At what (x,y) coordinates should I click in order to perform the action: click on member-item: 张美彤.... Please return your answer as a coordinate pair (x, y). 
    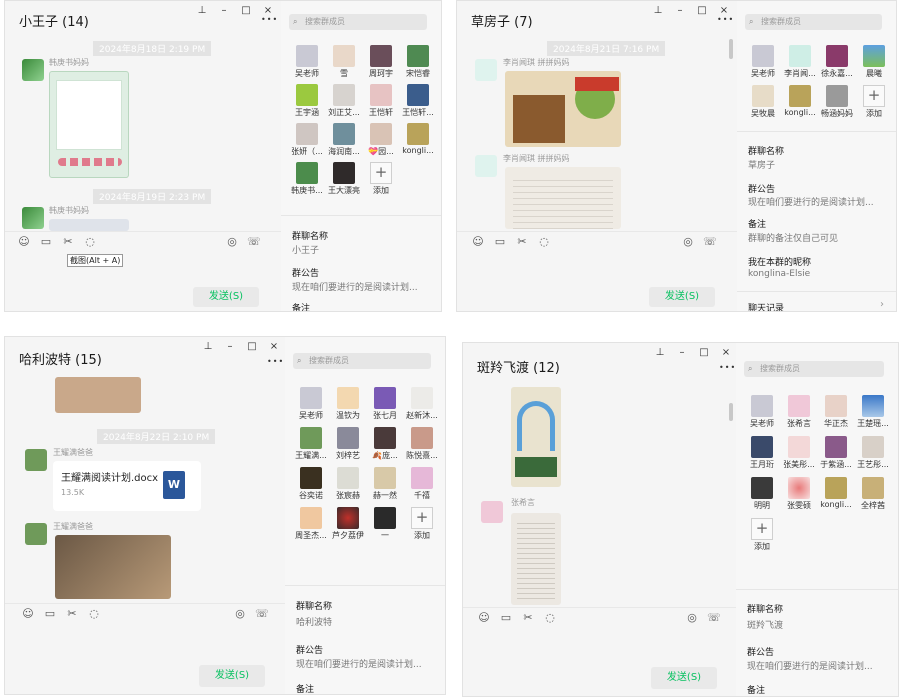
    Looking at the image, I should click on (799, 453).